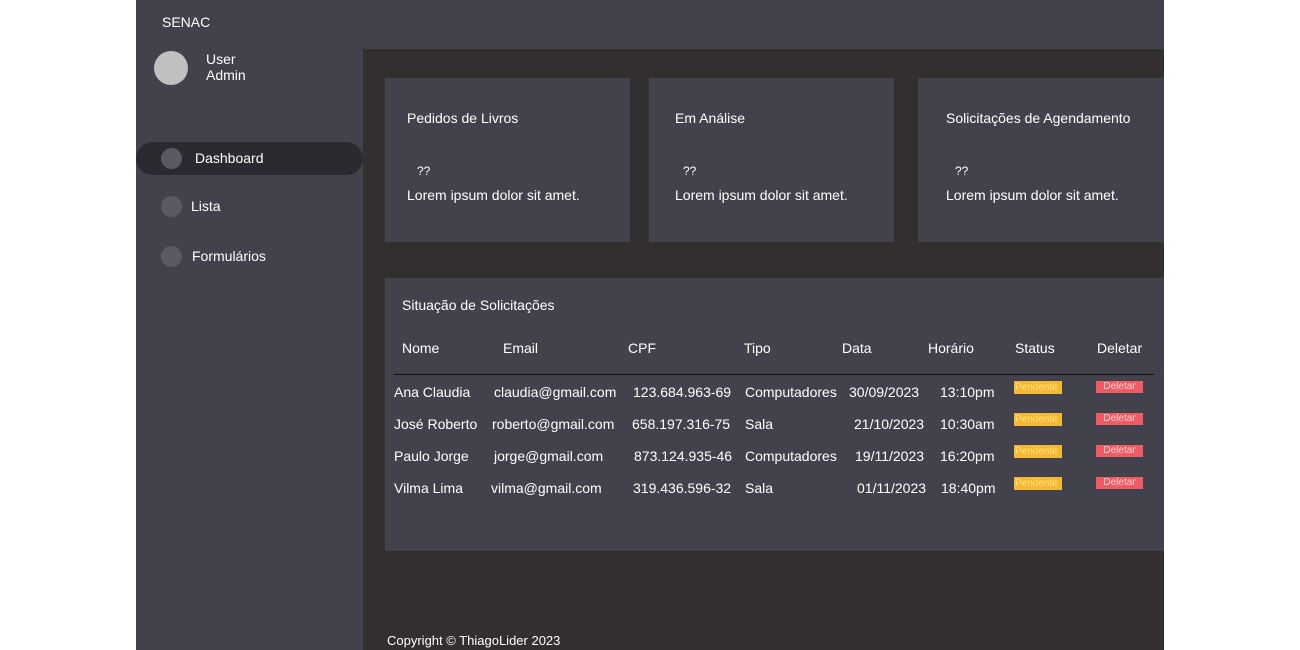  What do you see at coordinates (474, 640) in the screenshot?
I see `footer-copyright: Copyright © ThiagoLider 2023` at bounding box center [474, 640].